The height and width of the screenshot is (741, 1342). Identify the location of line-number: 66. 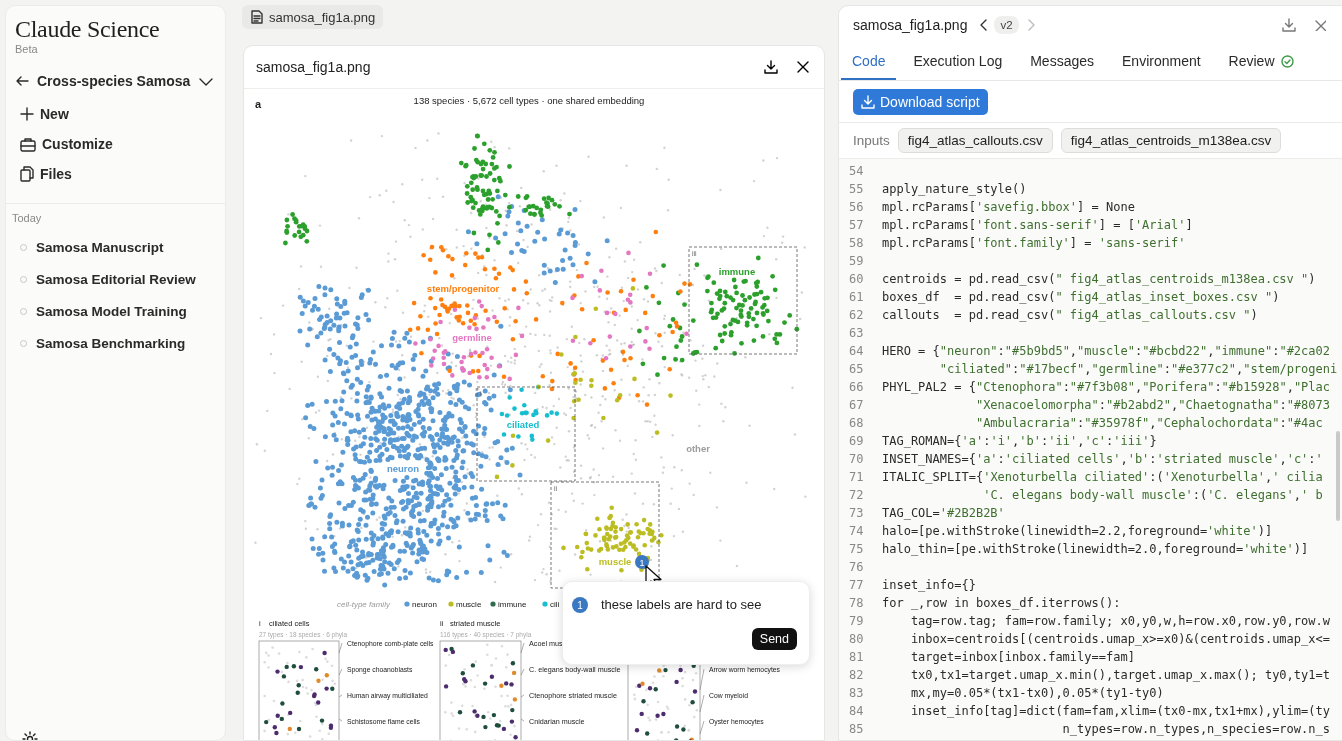
(856, 387).